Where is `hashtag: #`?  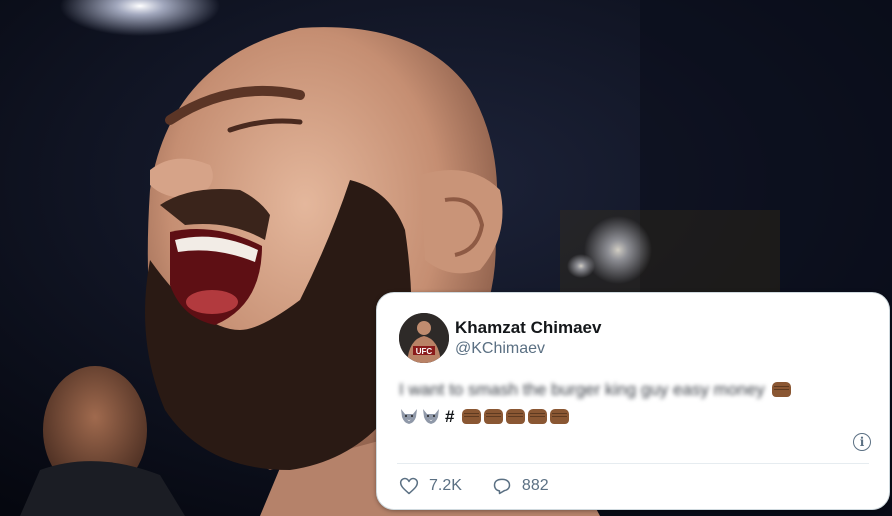
hashtag: # is located at coordinates (449, 416).